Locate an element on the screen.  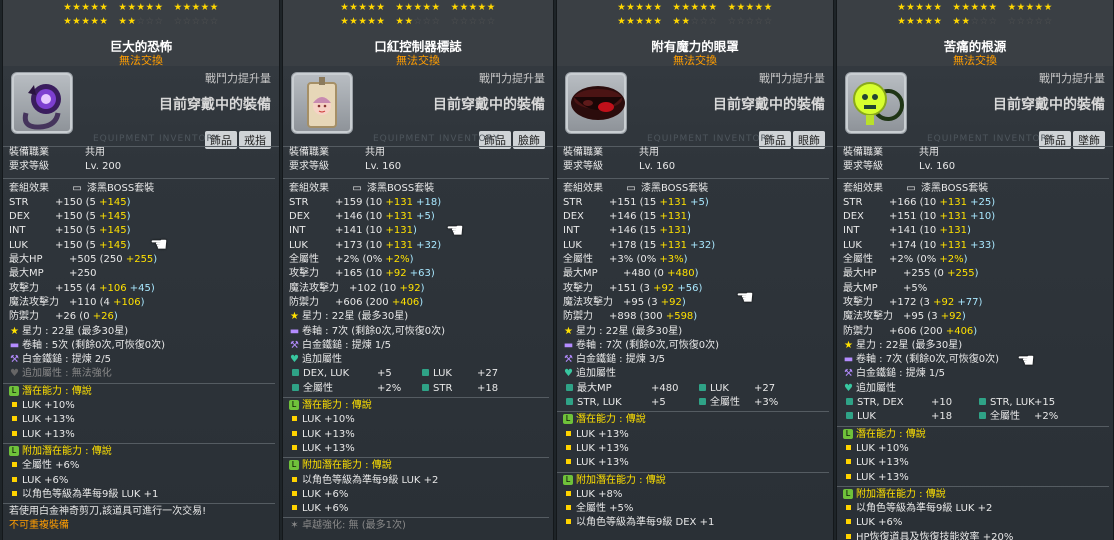
item-icon is located at coordinates (42, 103).